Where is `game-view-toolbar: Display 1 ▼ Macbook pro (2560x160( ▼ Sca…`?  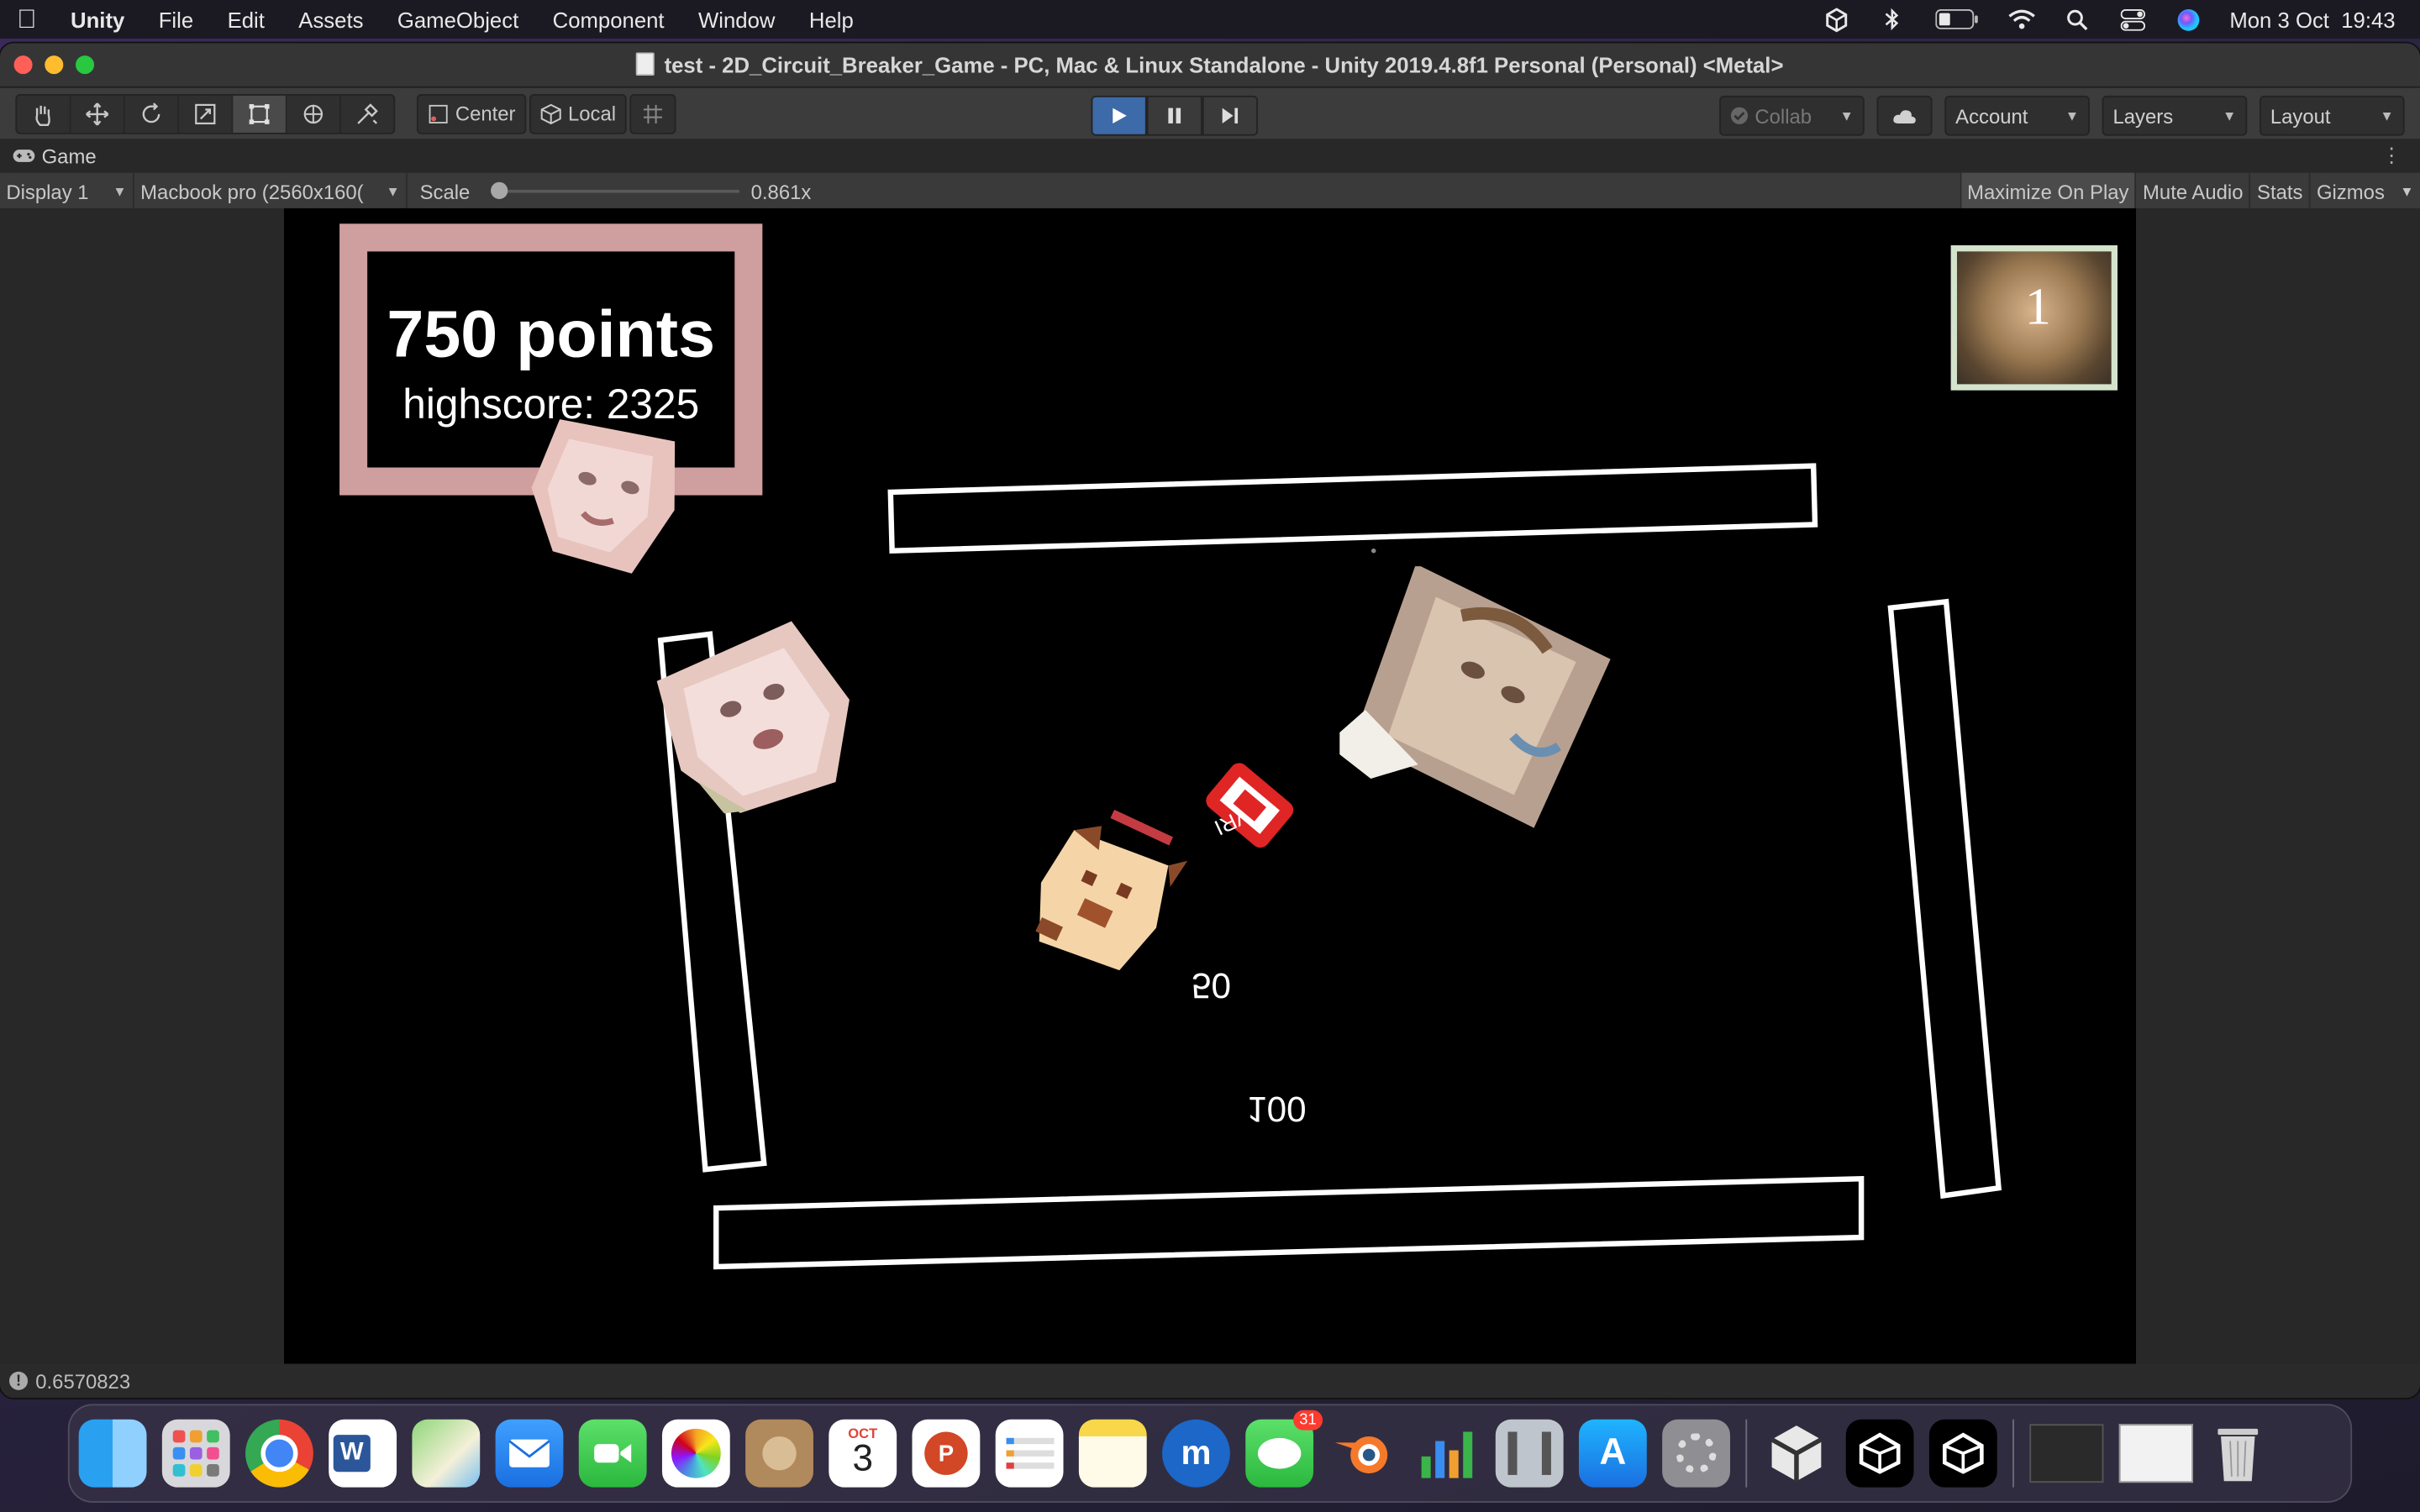
game-view-toolbar: Display 1 ▼ Macbook pro (2560x160( ▼ Sca… is located at coordinates (1210, 192).